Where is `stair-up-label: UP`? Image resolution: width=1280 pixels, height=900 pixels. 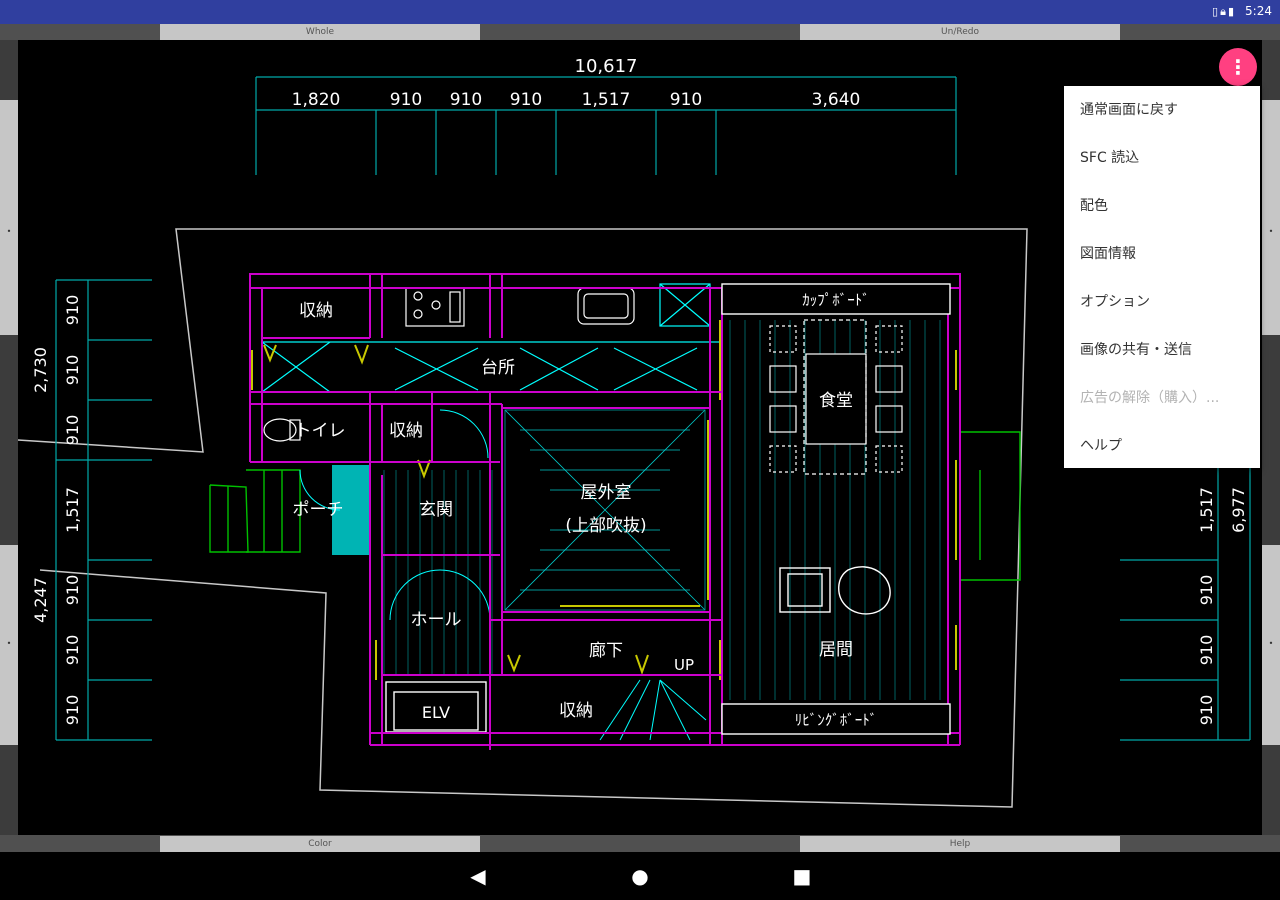
stair-up-label: UP is located at coordinates (684, 665).